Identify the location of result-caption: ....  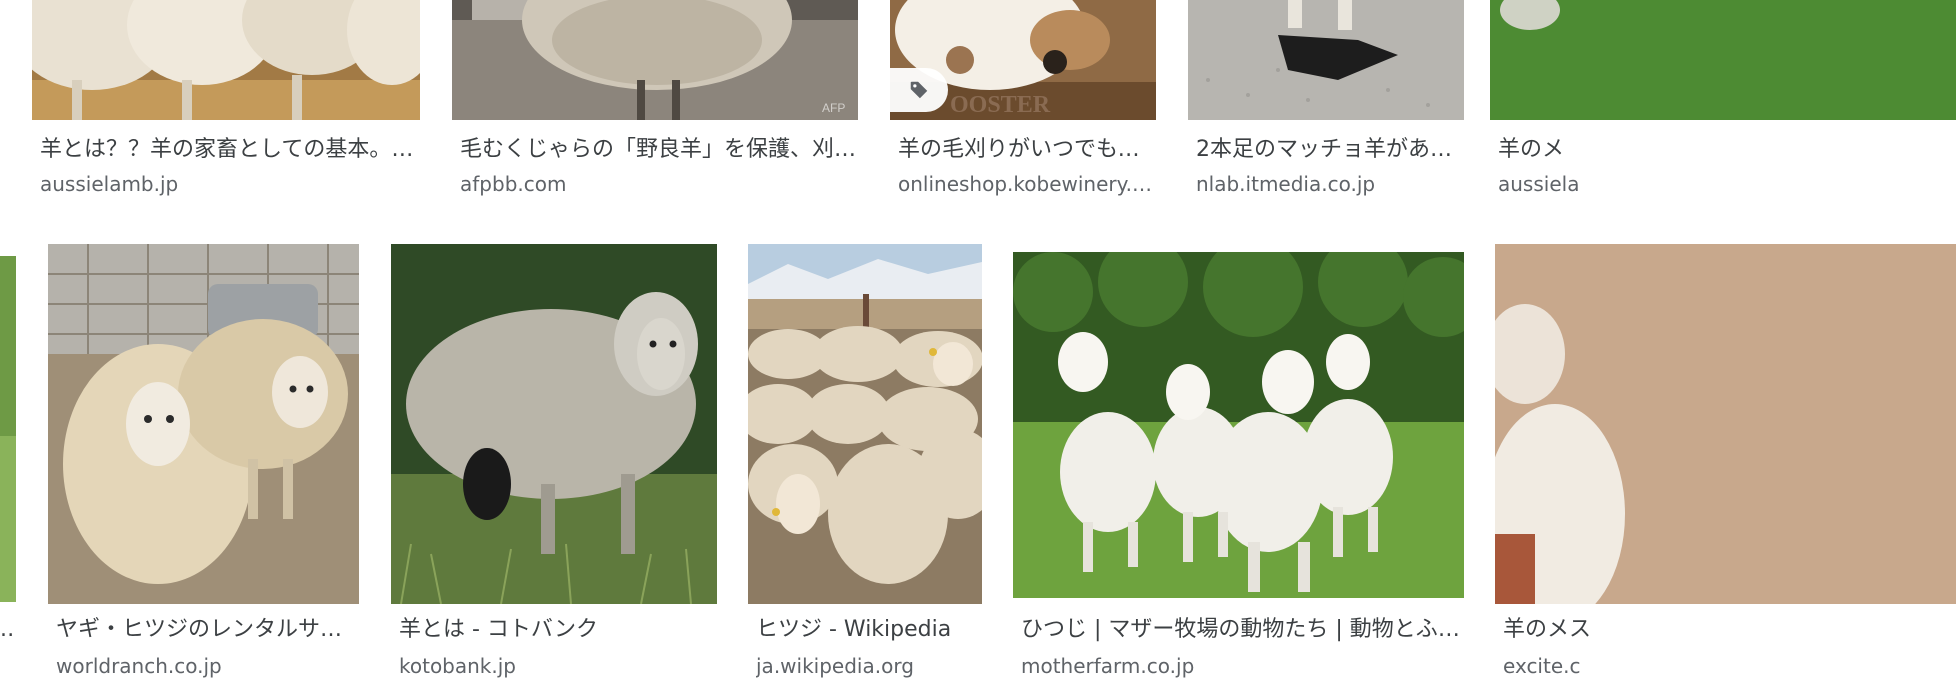
(8, 630).